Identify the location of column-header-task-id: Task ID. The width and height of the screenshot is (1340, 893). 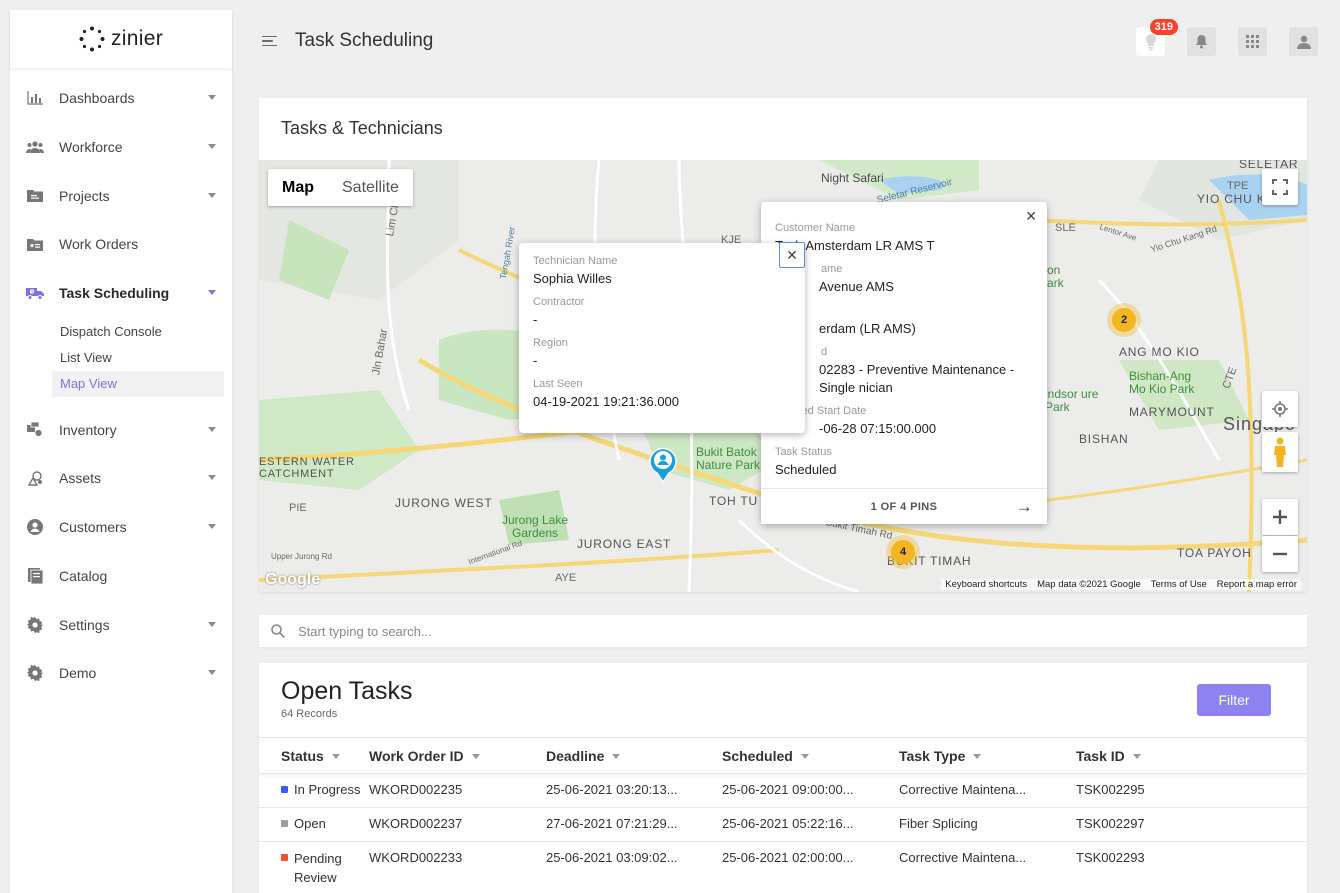
(1108, 756).